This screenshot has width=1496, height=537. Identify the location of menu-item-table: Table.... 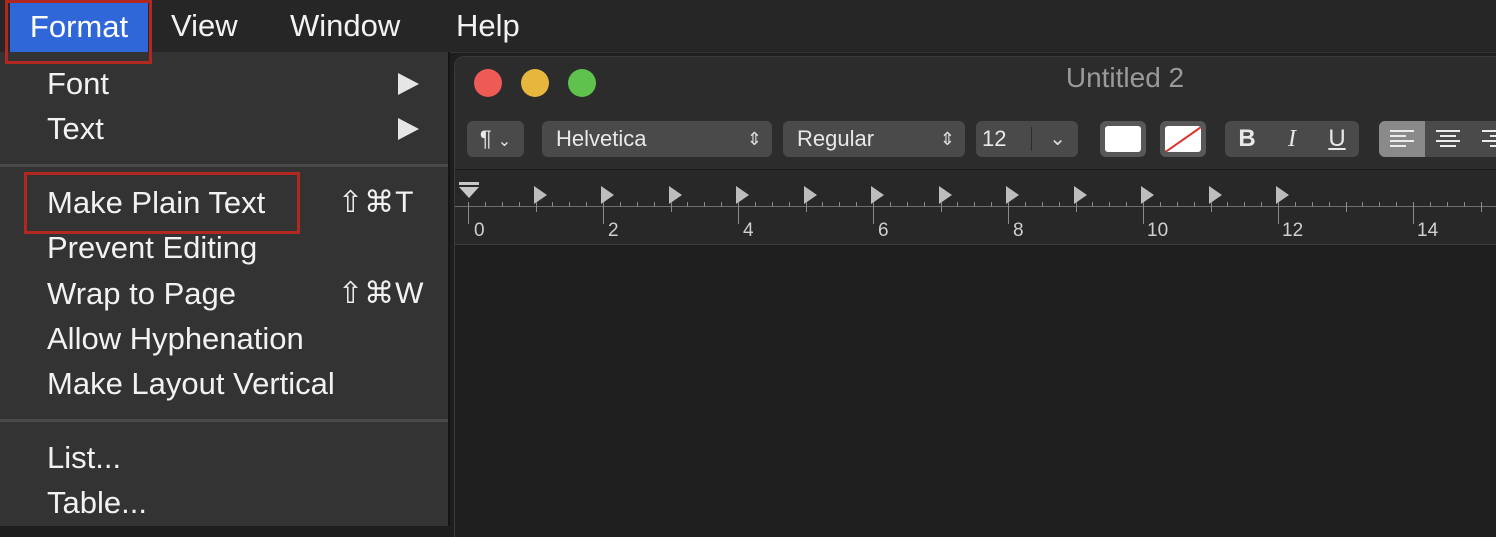
(97, 503).